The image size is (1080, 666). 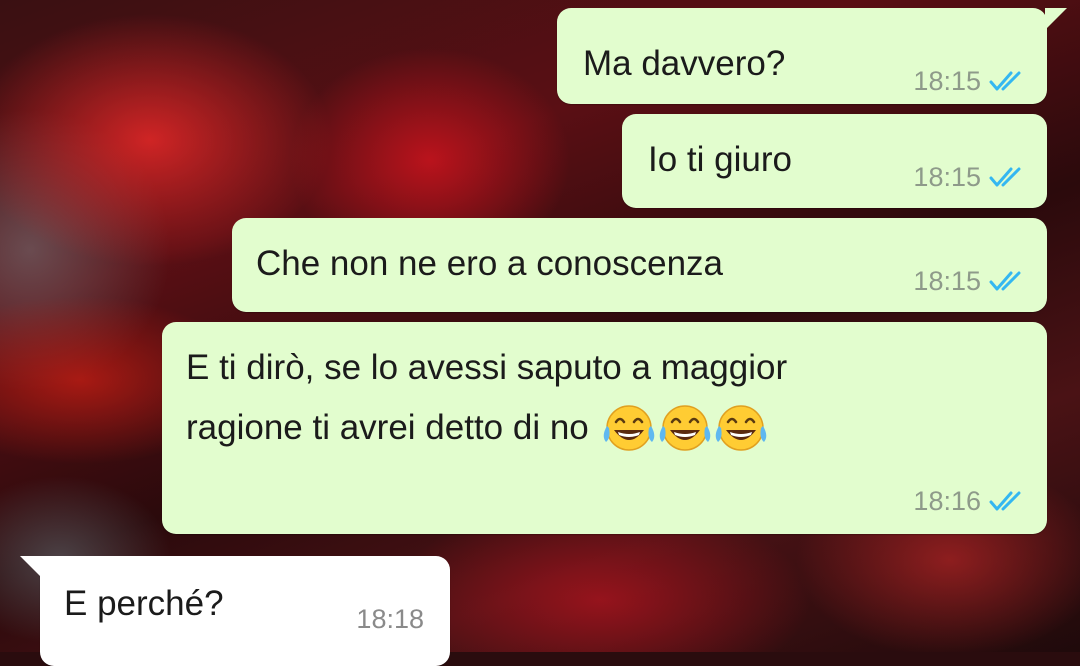 What do you see at coordinates (235, 611) in the screenshot?
I see `message-bubble-incoming: E perché? 18:18` at bounding box center [235, 611].